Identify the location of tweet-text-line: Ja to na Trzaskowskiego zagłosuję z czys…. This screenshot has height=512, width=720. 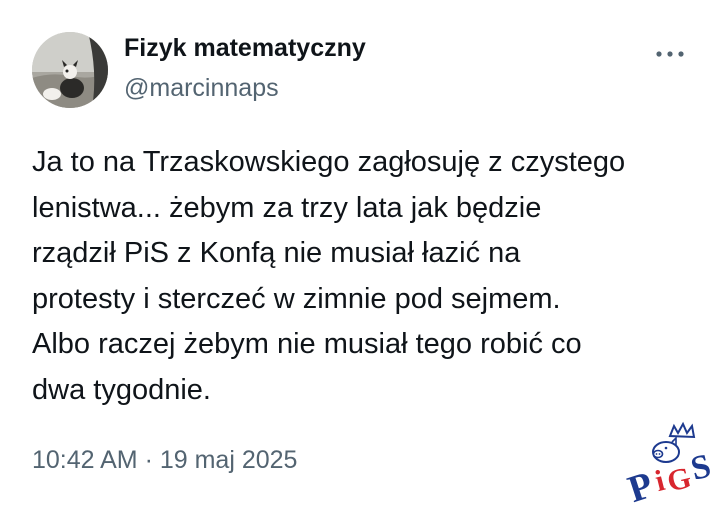
(329, 162).